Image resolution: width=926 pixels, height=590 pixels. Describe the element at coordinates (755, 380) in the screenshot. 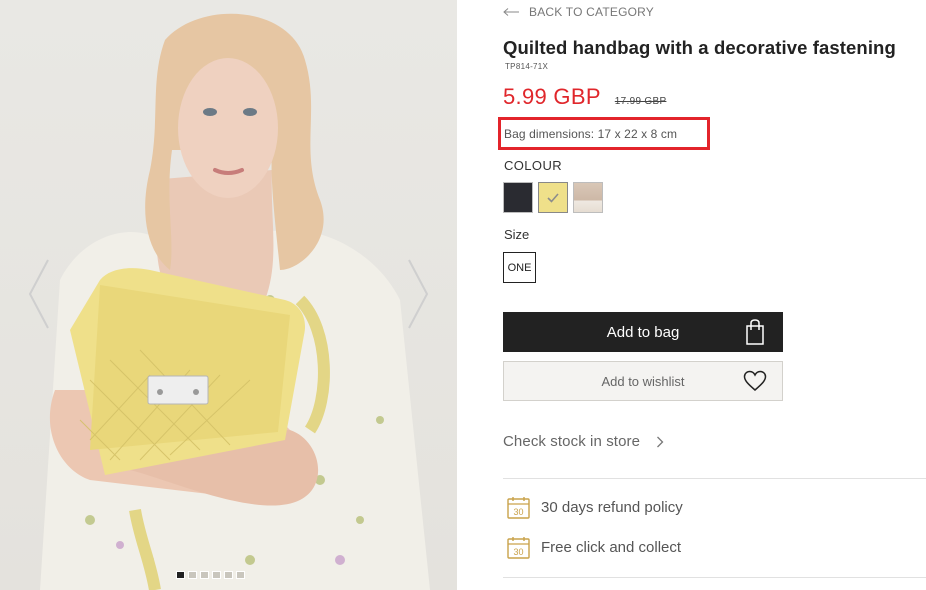

I see `heart-icon` at that location.